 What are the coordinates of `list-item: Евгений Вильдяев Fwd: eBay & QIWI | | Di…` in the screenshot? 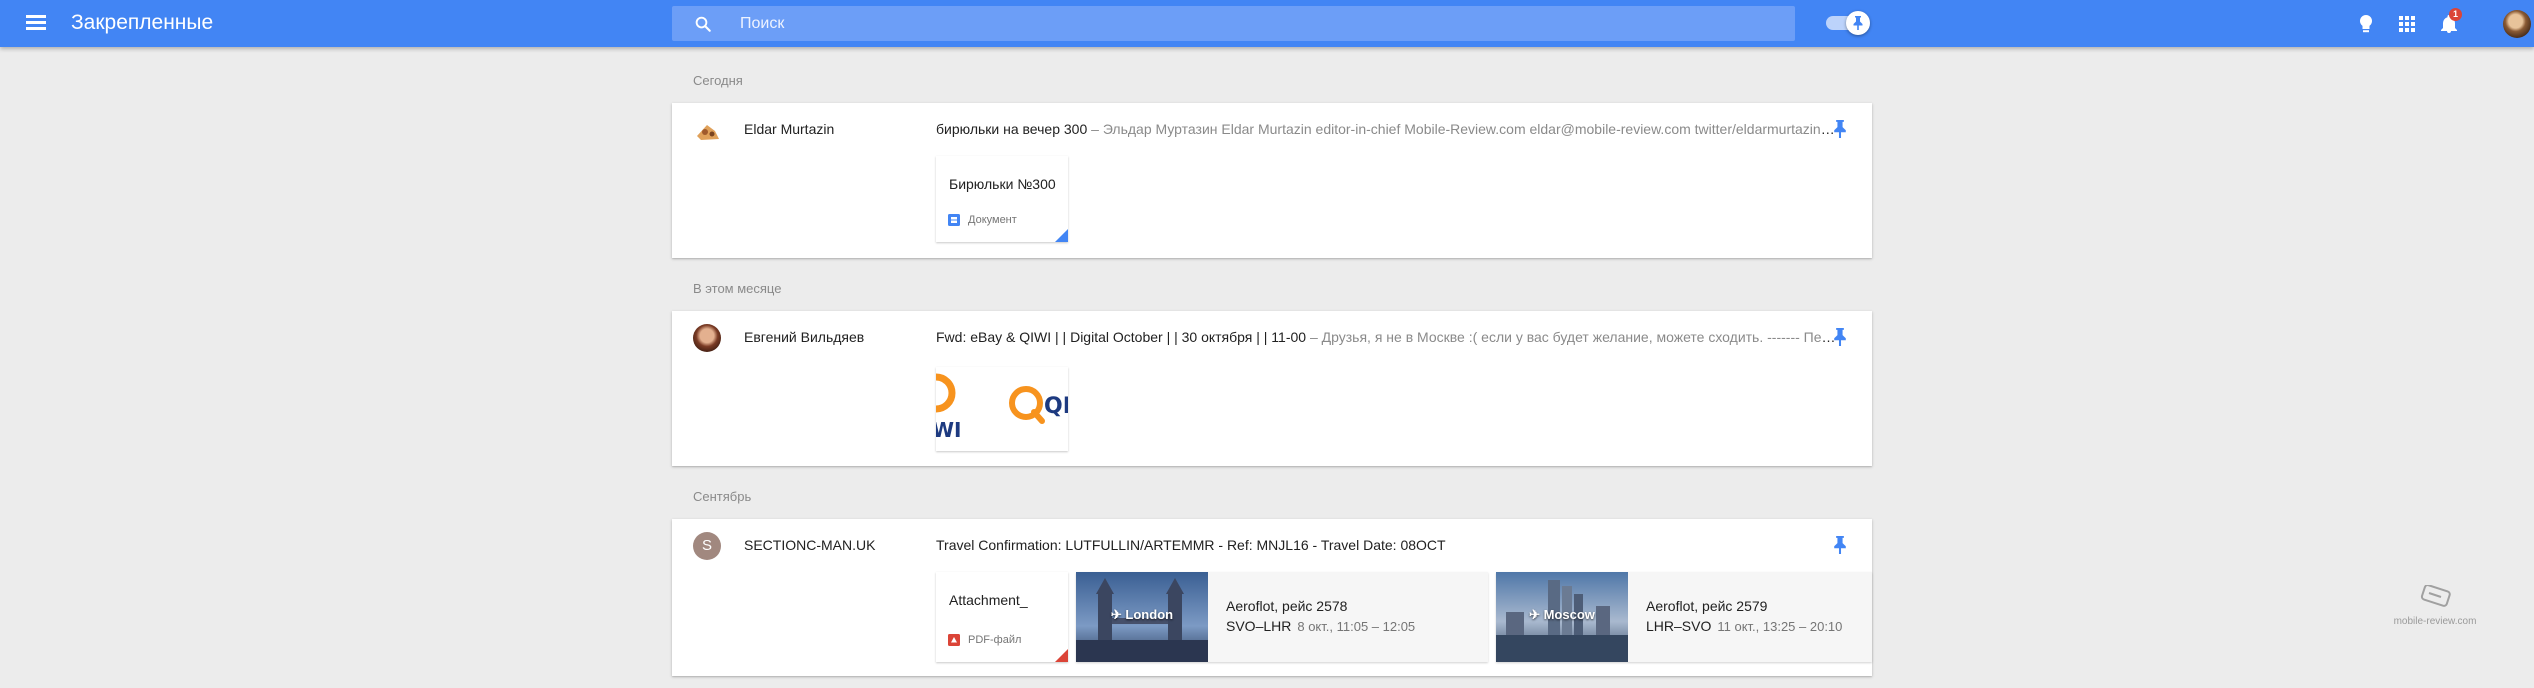 It's located at (1272, 388).